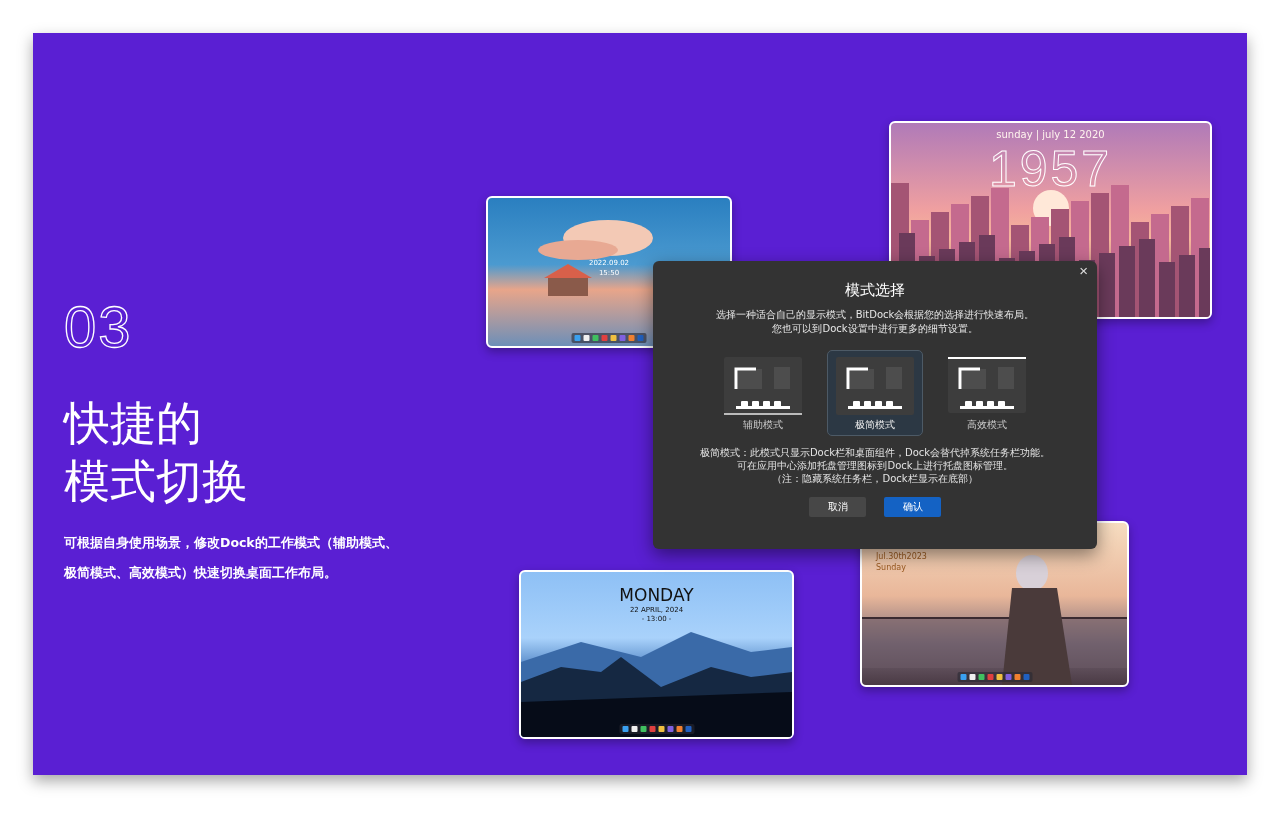 The height and width of the screenshot is (814, 1280). Describe the element at coordinates (891, 568) in the screenshot. I see `desktop-clock-text: Sunday` at that location.